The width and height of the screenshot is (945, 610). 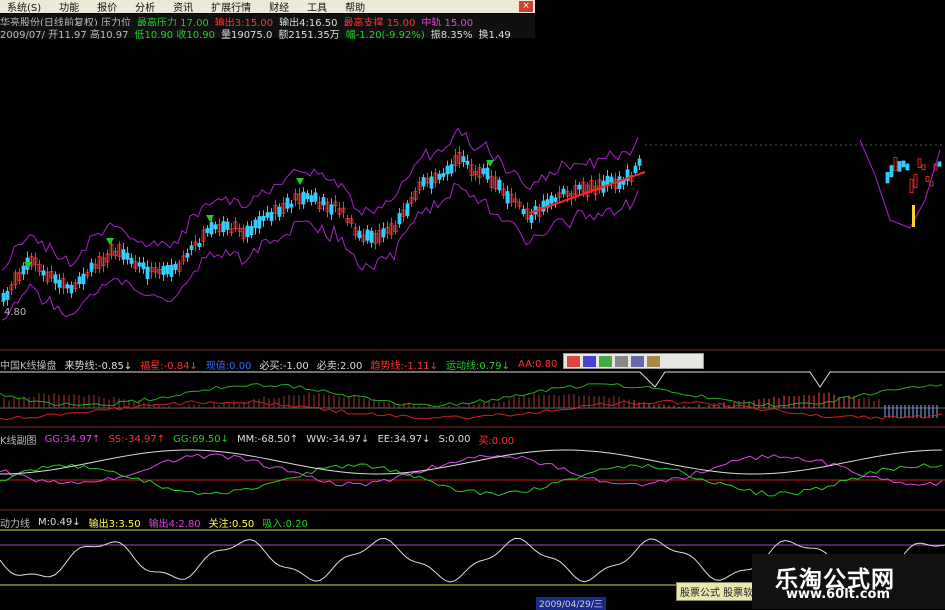 I want to click on menu-item-tools: 工具, so click(x=319, y=7).